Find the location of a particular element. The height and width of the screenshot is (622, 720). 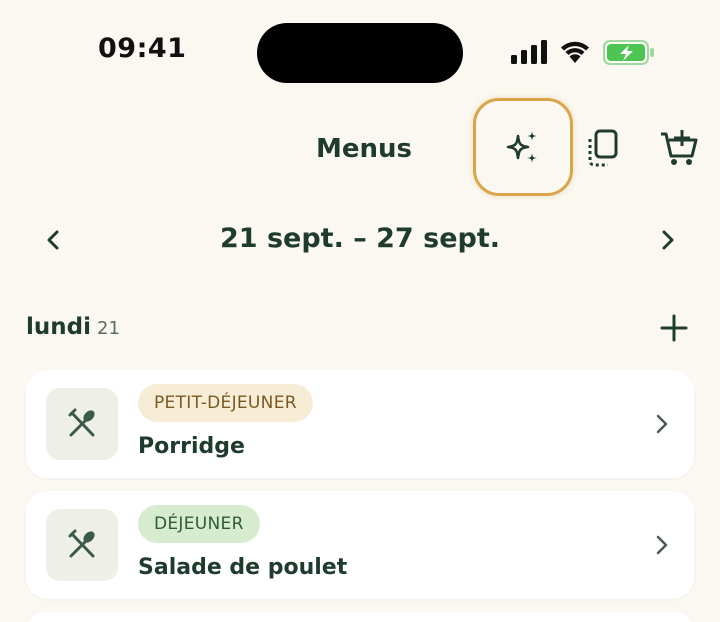

copy-icon is located at coordinates (603, 148).